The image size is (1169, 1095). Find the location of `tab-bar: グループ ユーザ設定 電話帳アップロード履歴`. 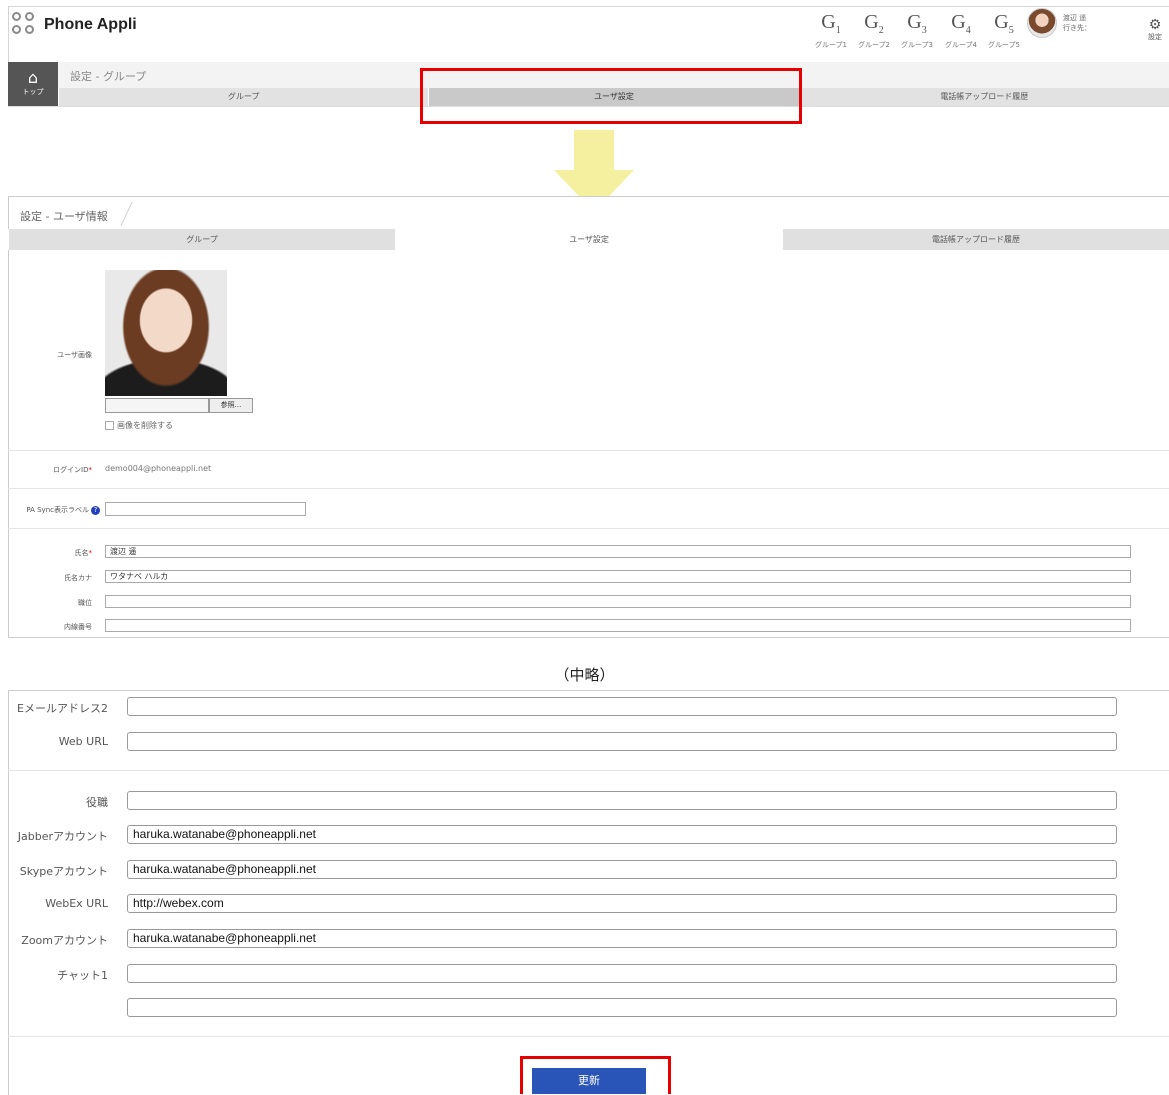

tab-bar: グループ ユーザ設定 電話帳アップロード履歴 is located at coordinates (588, 239).